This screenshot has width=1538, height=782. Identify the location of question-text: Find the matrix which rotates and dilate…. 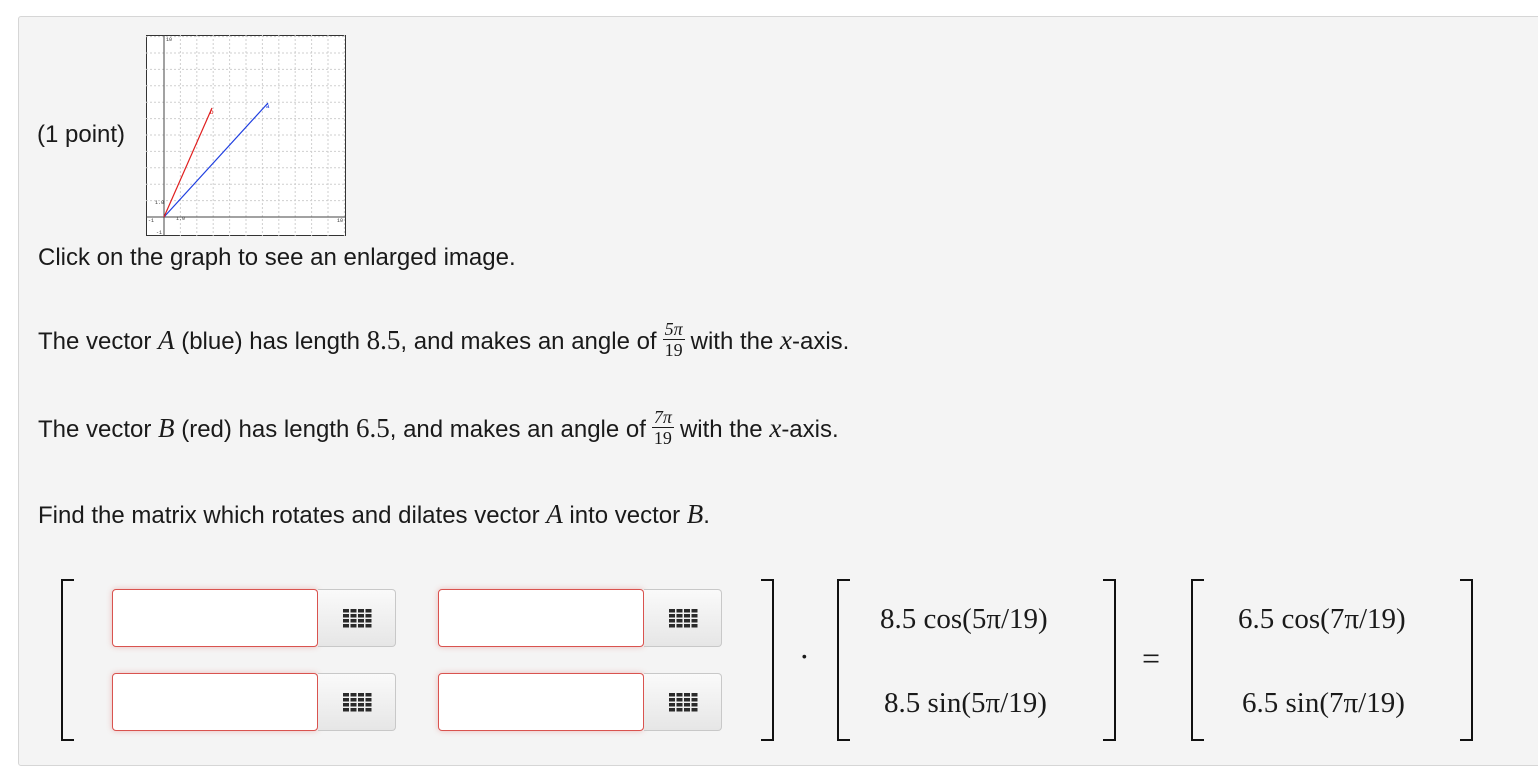
(374, 514).